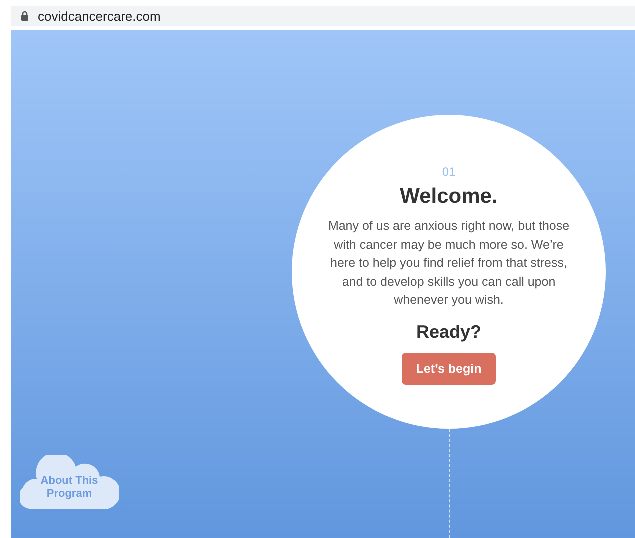 This screenshot has width=635, height=538. What do you see at coordinates (25, 16) in the screenshot?
I see `lock-icon` at bounding box center [25, 16].